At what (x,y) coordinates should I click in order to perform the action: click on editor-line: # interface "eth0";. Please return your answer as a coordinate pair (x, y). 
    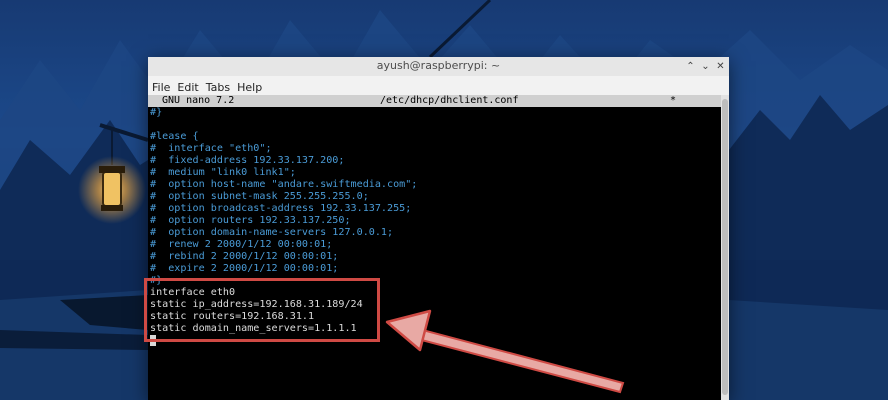
    Looking at the image, I should click on (211, 148).